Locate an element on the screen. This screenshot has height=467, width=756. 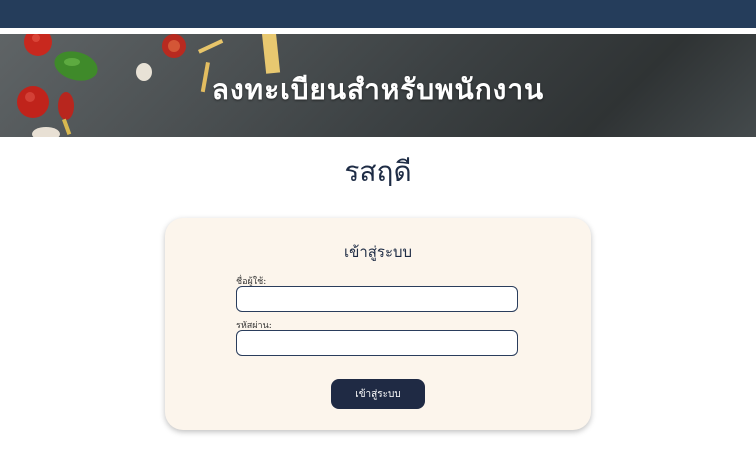
banner-title: ลงทะเบียนสำหรับพนักงาน is located at coordinates (378, 89).